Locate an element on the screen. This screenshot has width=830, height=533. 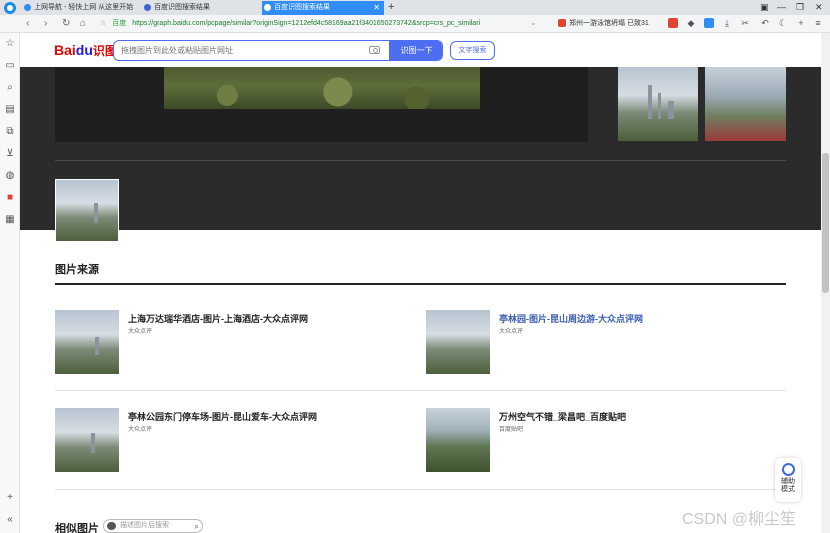
close-window-icon: ✕ is located at coordinates (819, 7).